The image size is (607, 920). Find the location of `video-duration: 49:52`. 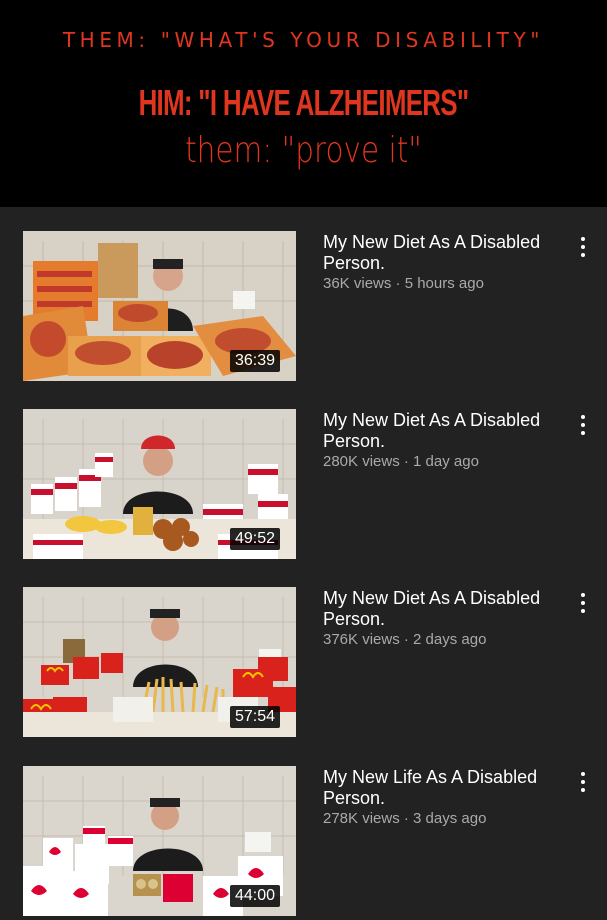

video-duration: 49:52 is located at coordinates (254, 539).